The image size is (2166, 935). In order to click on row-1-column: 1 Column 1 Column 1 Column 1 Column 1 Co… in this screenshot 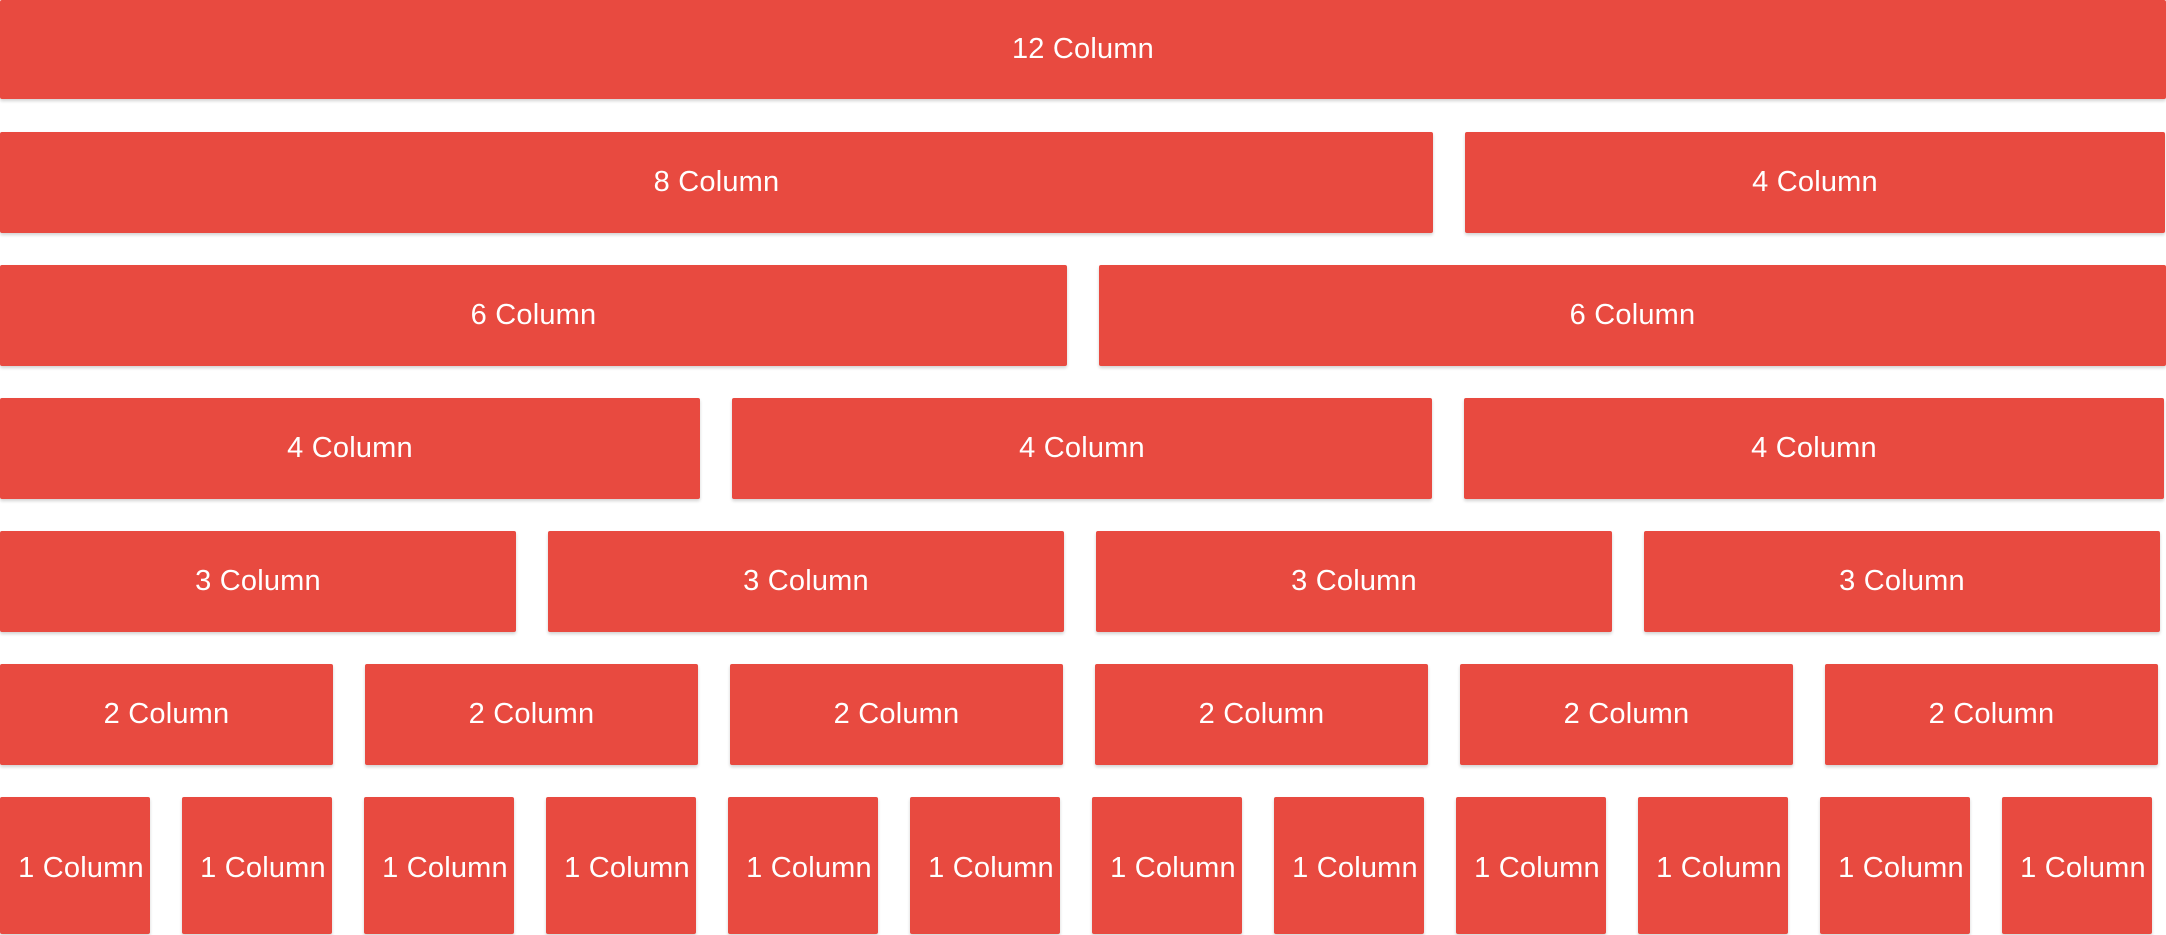, I will do `click(1083, 865)`.